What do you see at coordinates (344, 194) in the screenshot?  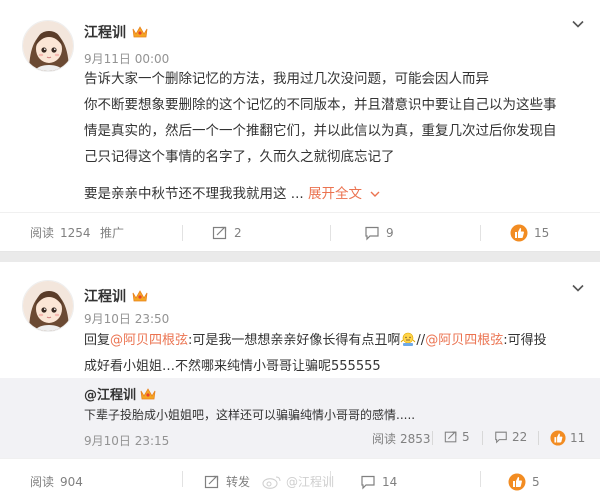 I see `expand-link: 展开全文` at bounding box center [344, 194].